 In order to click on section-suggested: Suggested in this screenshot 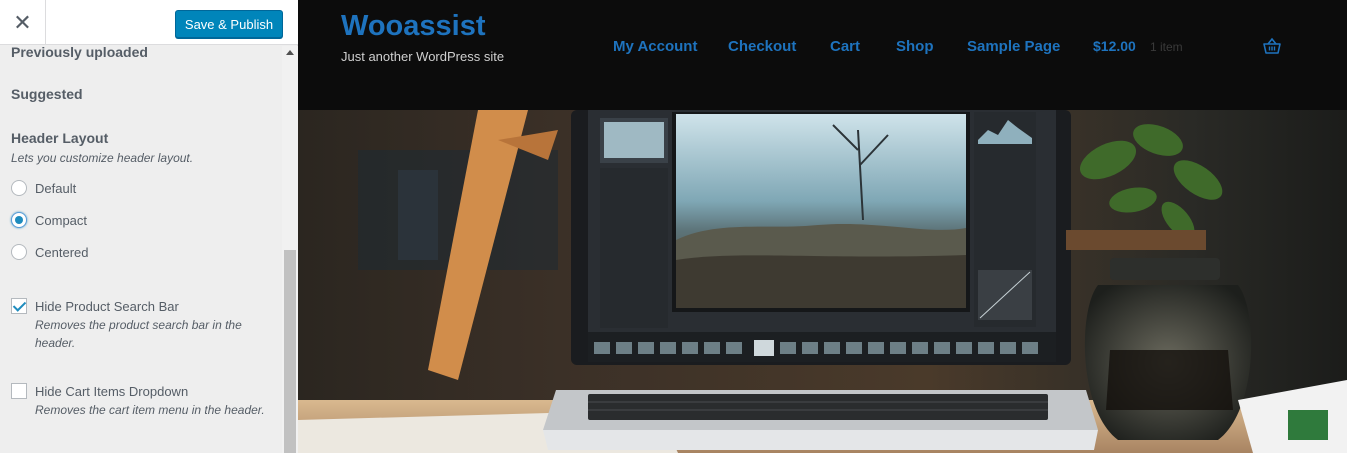, I will do `click(47, 94)`.